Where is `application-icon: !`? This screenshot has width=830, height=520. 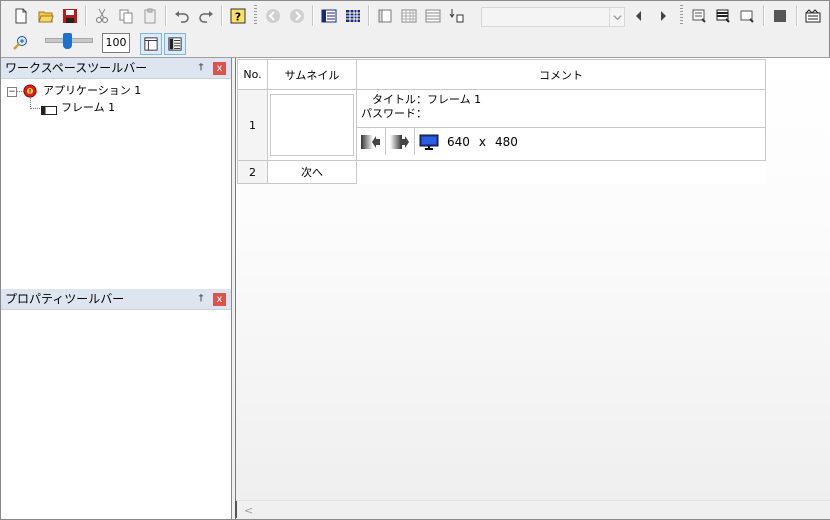 application-icon: ! is located at coordinates (30, 91).